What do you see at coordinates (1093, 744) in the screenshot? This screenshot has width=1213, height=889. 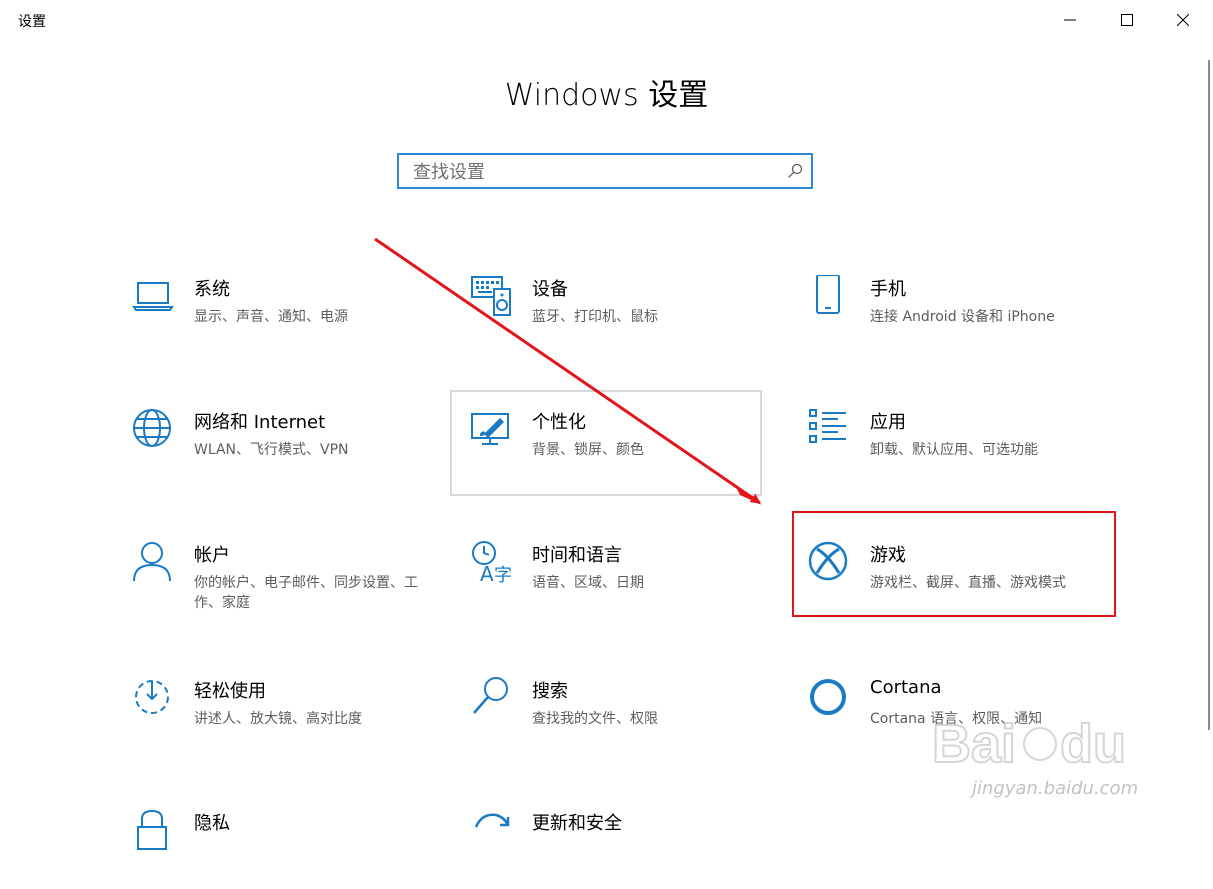 I see `svg-text: du` at bounding box center [1093, 744].